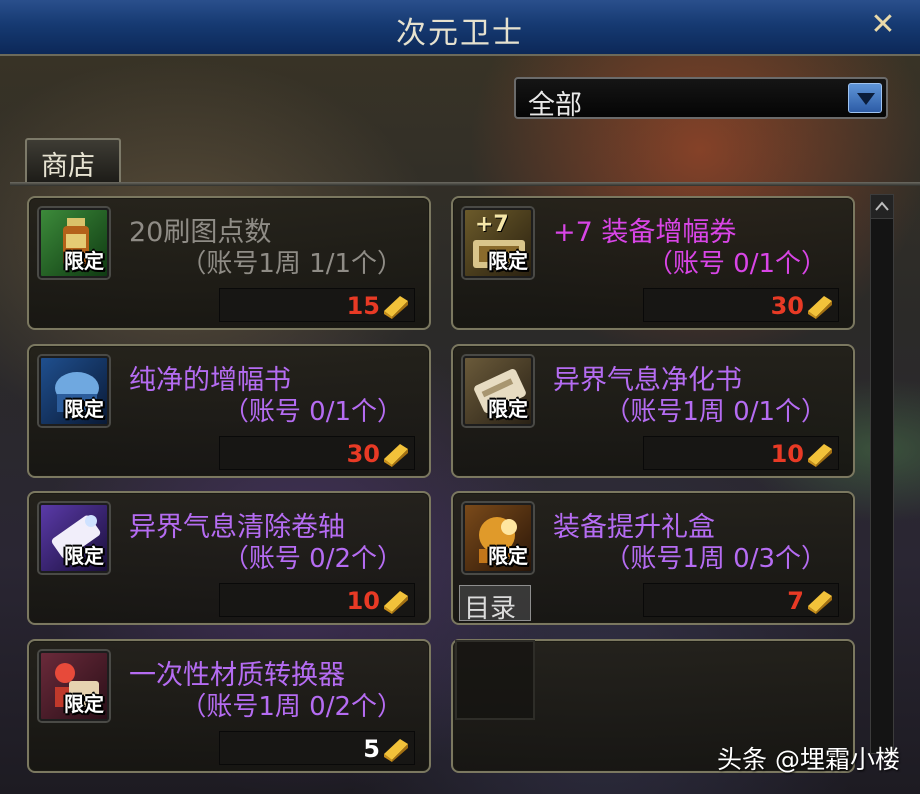 This screenshot has height=794, width=920. I want to click on dropdown-arrow-button, so click(865, 98).